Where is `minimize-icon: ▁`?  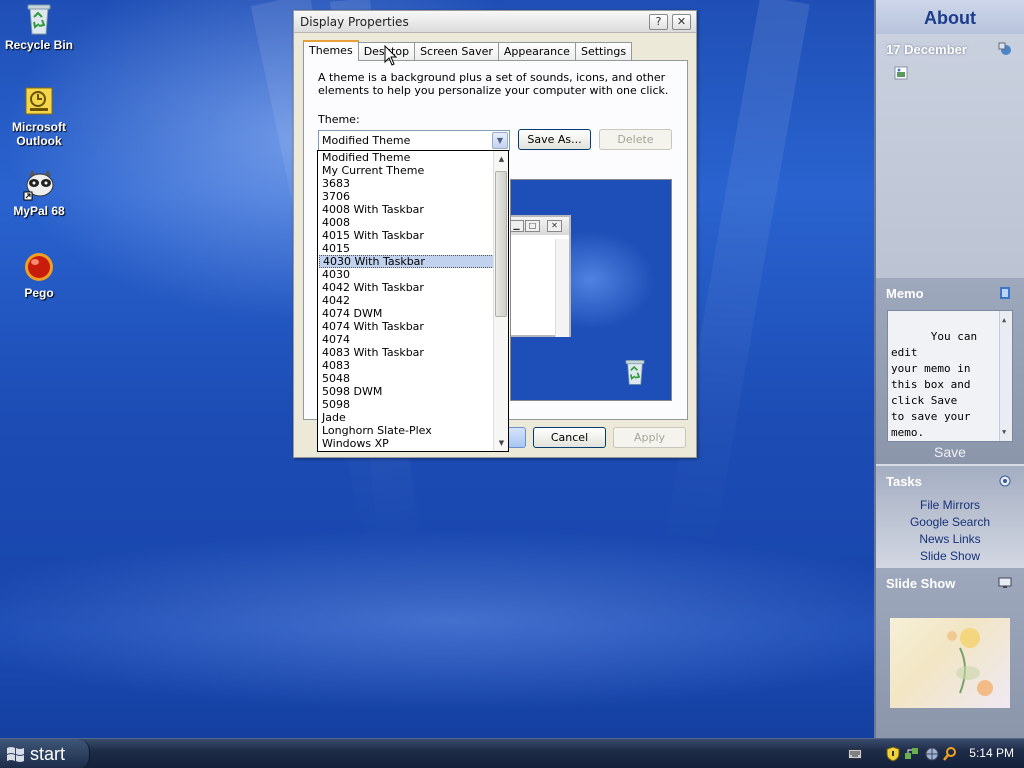 minimize-icon: ▁ is located at coordinates (517, 226).